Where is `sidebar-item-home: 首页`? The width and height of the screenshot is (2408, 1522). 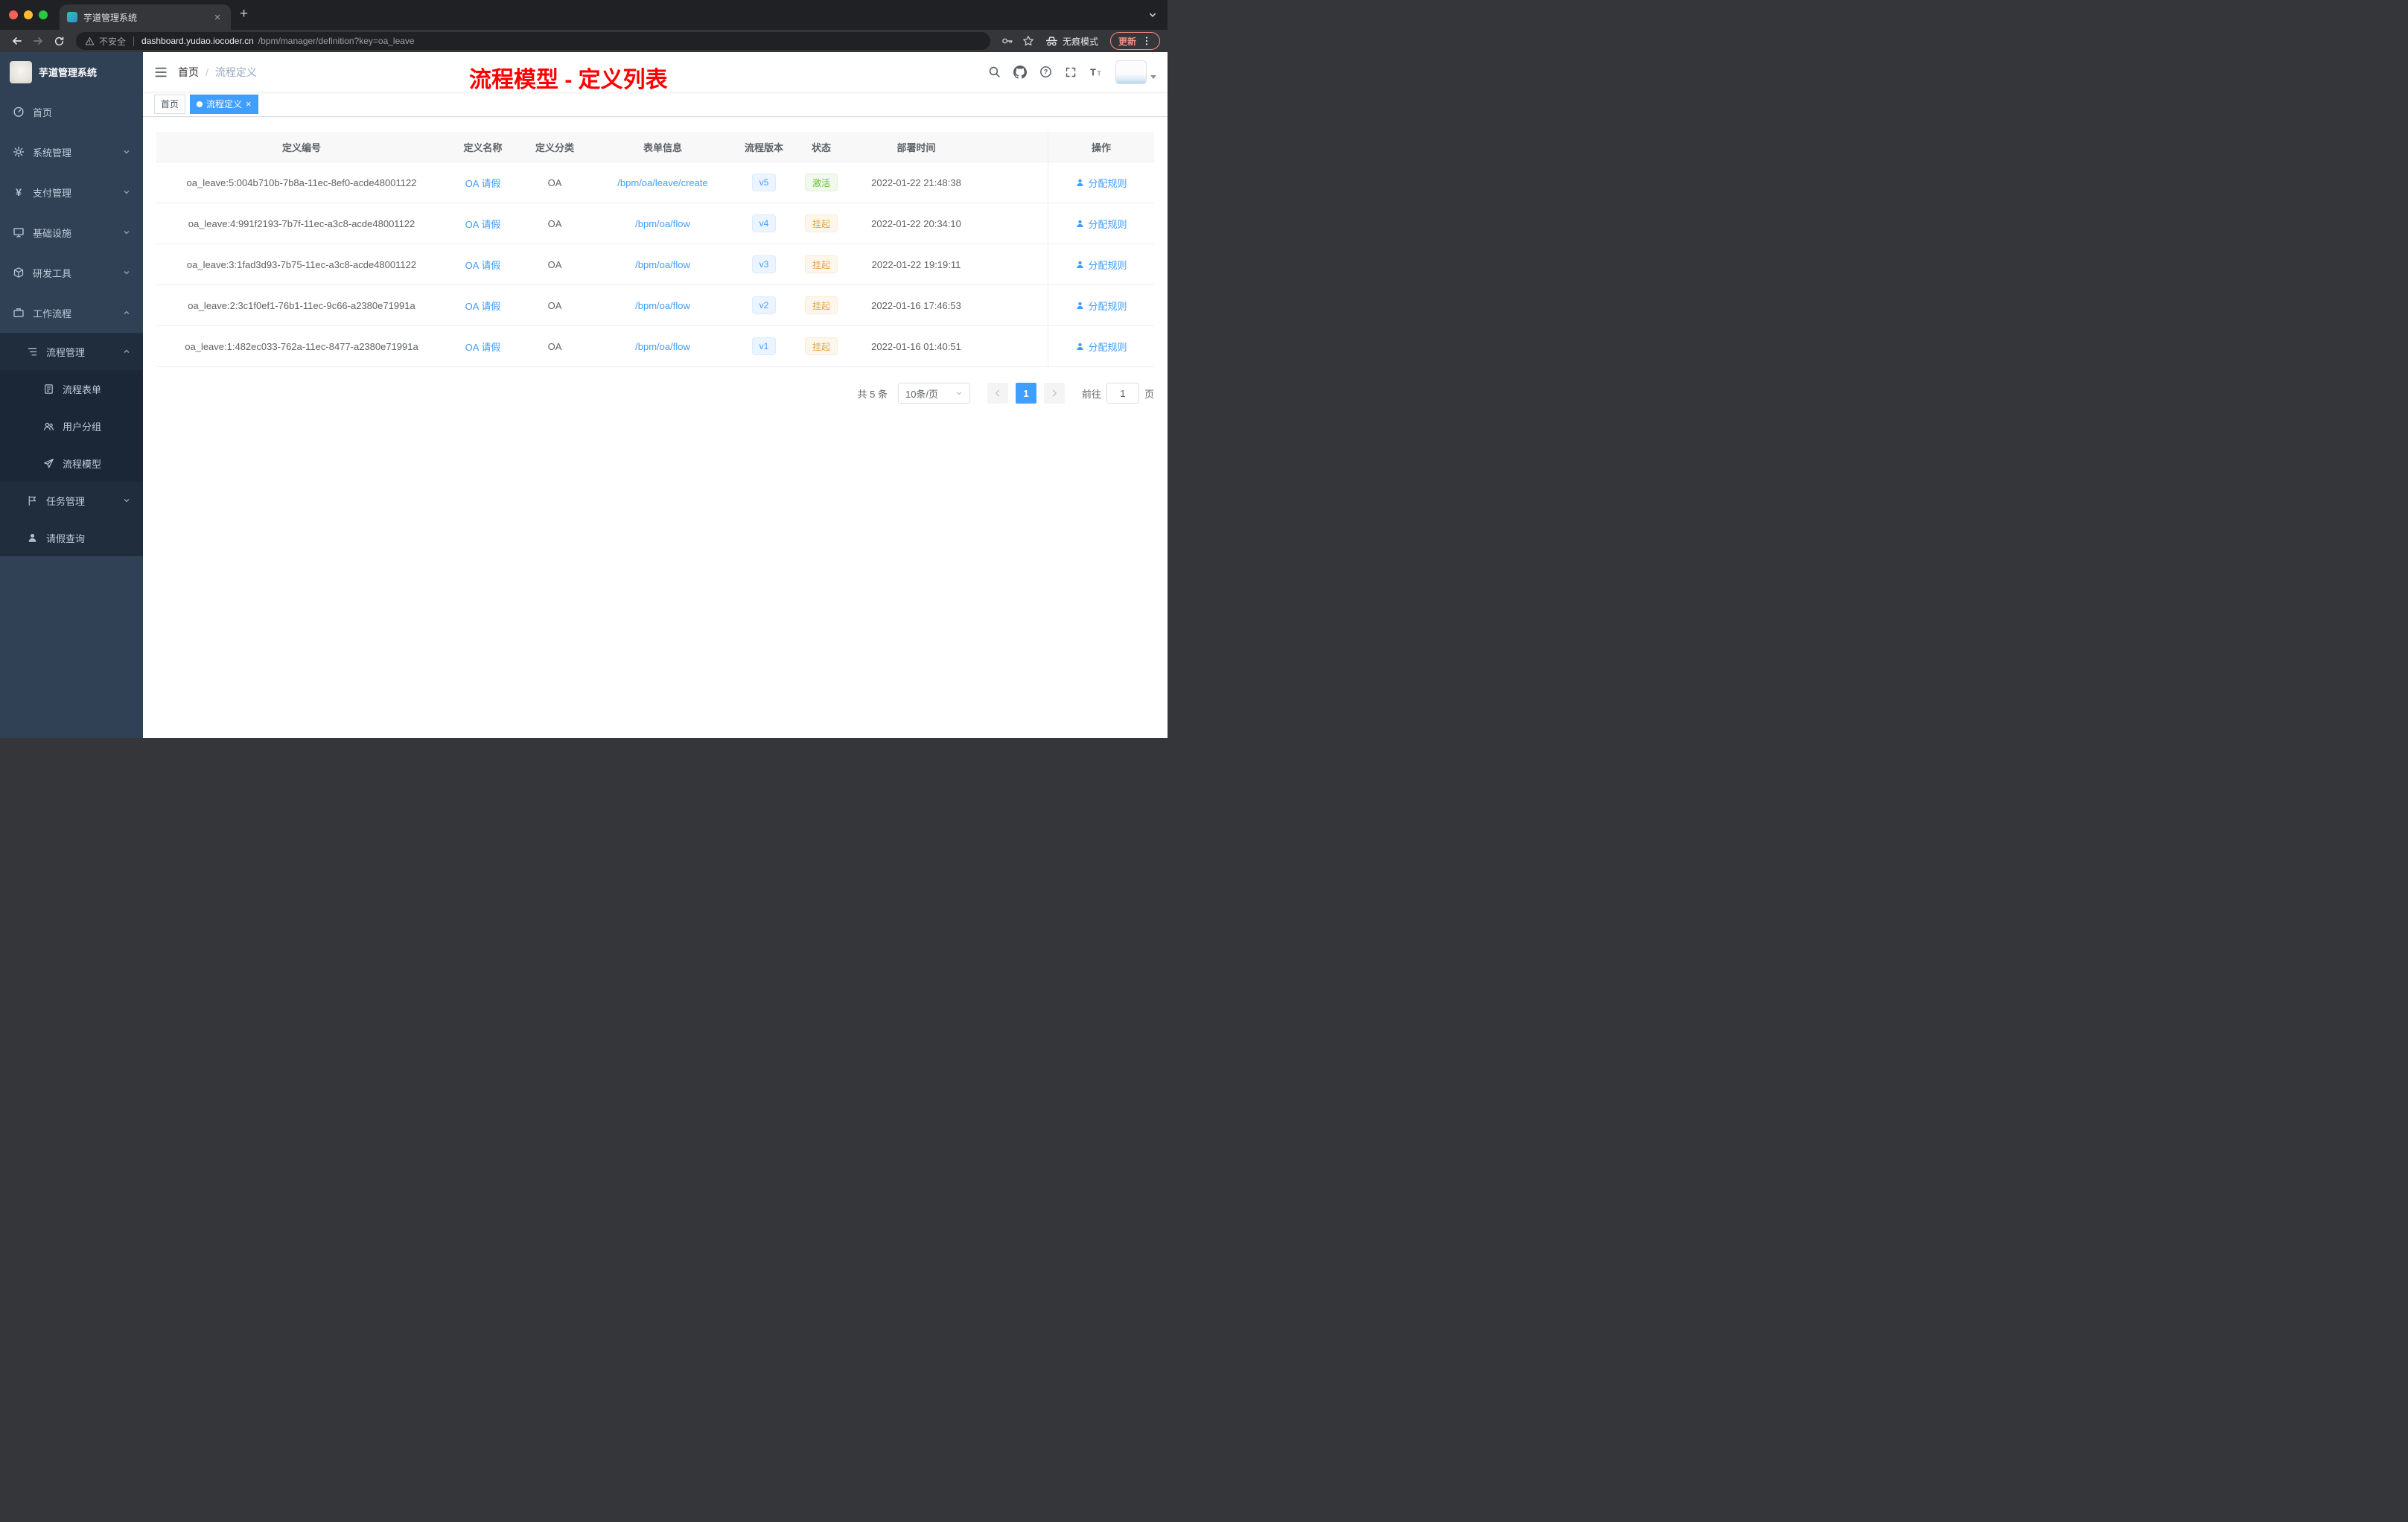
sidebar-item-home: 首页 is located at coordinates (71, 112).